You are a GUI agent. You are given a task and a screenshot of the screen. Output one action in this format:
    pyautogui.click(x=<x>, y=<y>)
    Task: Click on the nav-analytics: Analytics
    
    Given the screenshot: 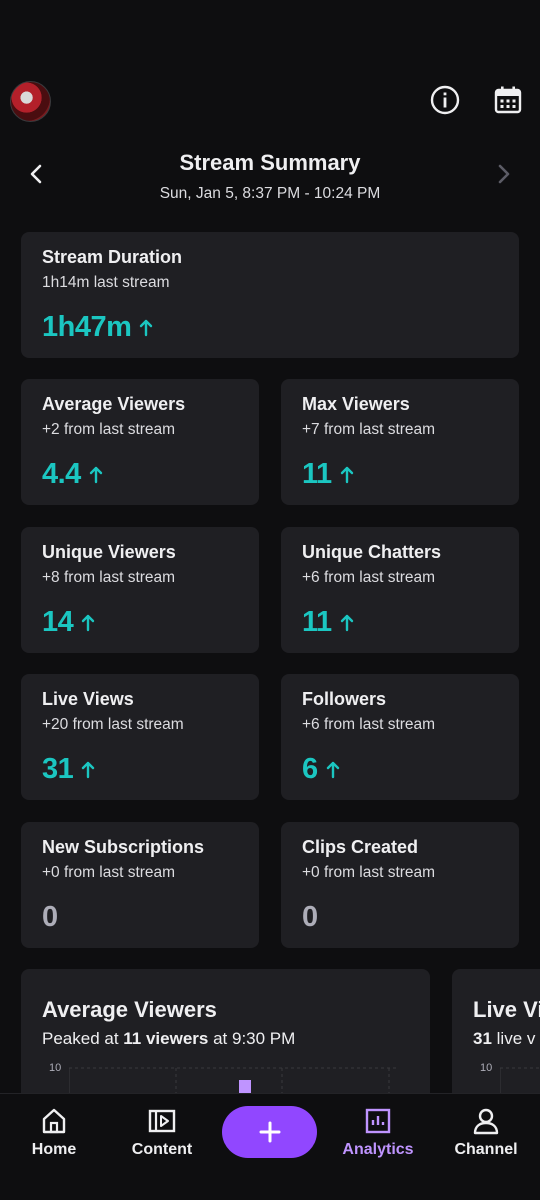 What is the action you would take?
    pyautogui.click(x=378, y=1132)
    